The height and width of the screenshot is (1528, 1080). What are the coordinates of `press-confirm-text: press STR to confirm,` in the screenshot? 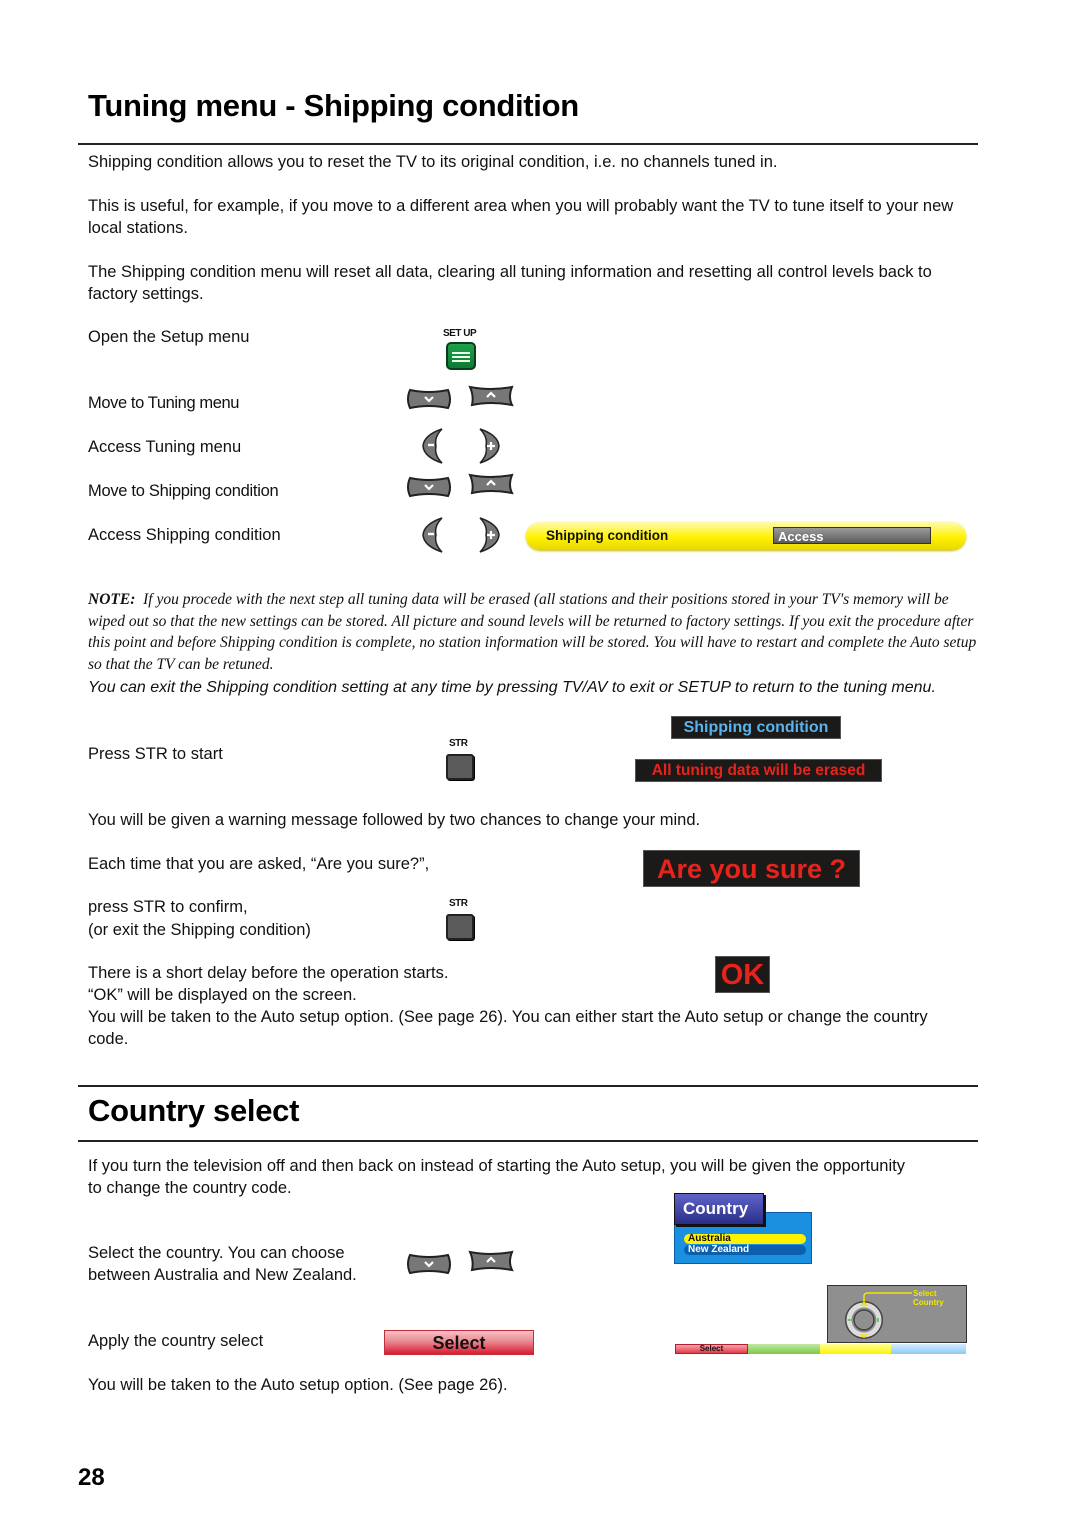 It's located at (168, 907).